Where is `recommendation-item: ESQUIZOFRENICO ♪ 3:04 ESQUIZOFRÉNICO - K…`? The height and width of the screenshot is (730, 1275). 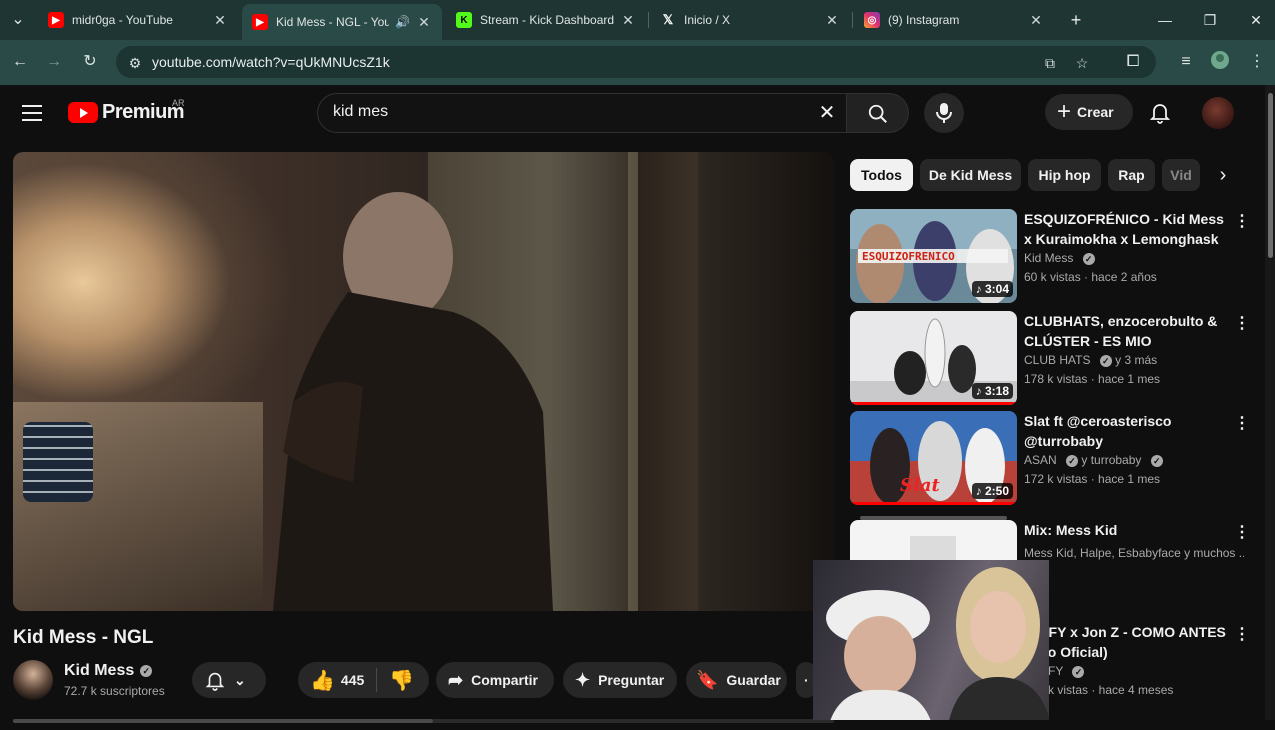
recommendation-item: ESQUIZOFRENICO ♪ 3:04 ESQUIZOFRÉNICO - K… is located at coordinates (1050, 256).